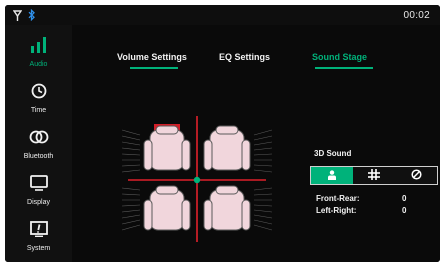 The image size is (445, 267). I want to click on sidebar-item-label: System, so click(38, 248).